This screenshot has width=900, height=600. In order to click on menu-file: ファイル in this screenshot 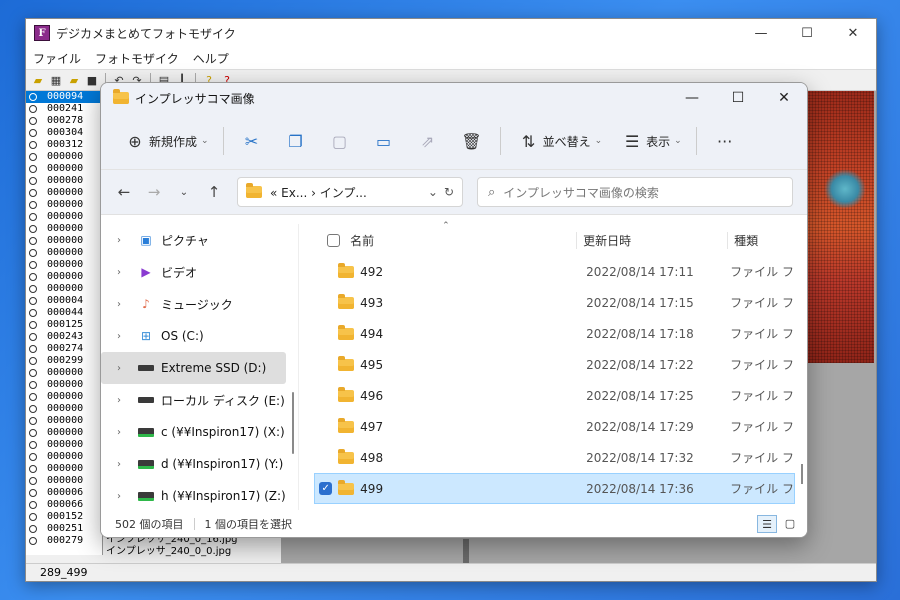, I will do `click(57, 58)`.